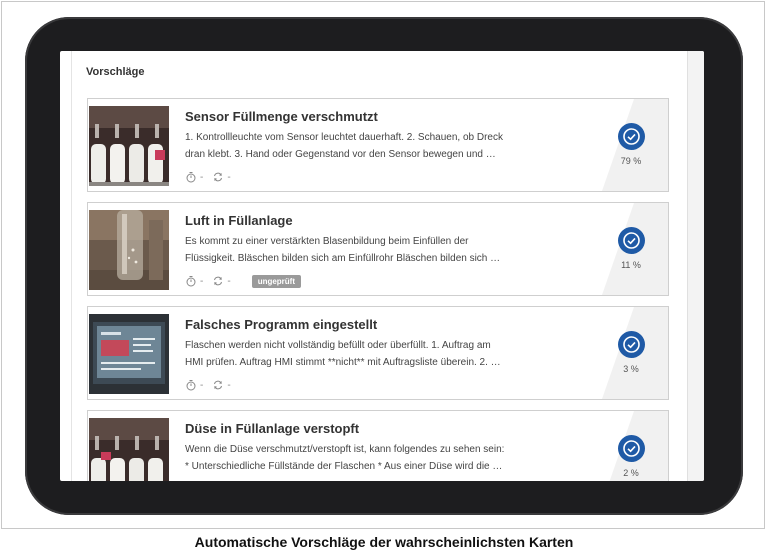  Describe the element at coordinates (239, 220) in the screenshot. I see `card-title: Luft in Füllanlage` at that location.